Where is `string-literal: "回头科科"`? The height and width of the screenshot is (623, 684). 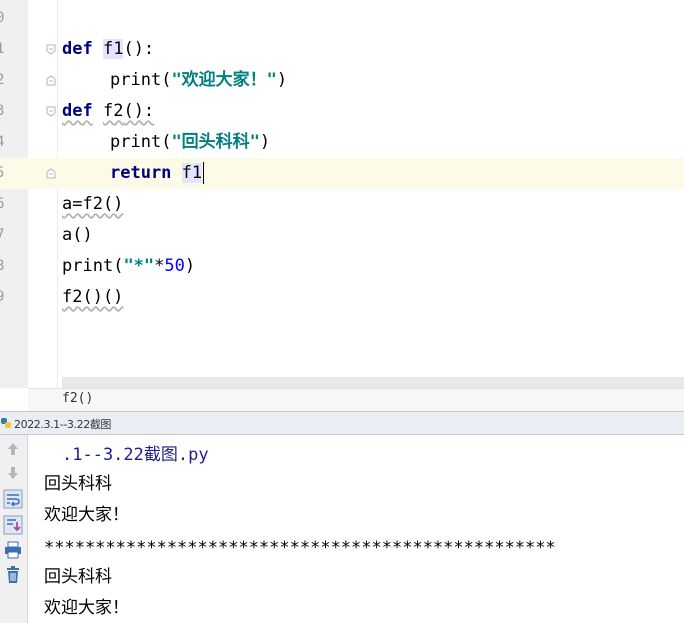 string-literal: "回头科科" is located at coordinates (215, 142).